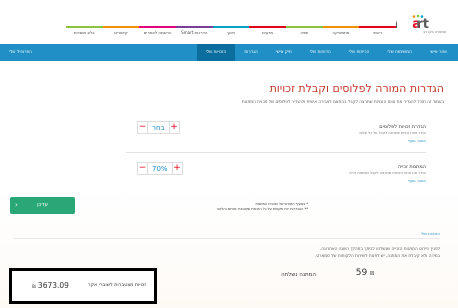 This screenshot has height=308, width=458. I want to click on tab-settings: הגדרות, so click(250, 52).